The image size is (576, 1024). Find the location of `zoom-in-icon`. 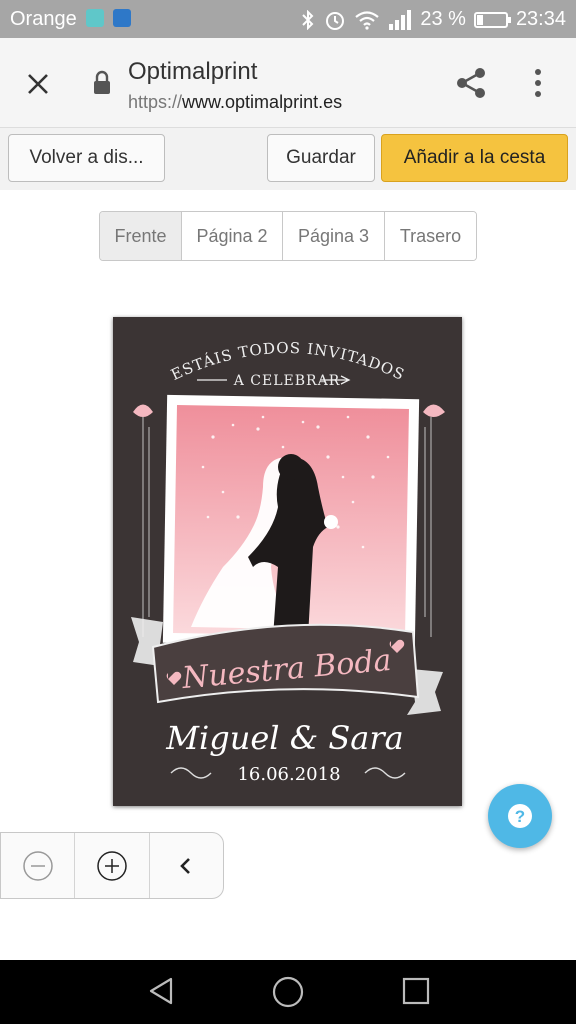

zoom-in-icon is located at coordinates (112, 865).